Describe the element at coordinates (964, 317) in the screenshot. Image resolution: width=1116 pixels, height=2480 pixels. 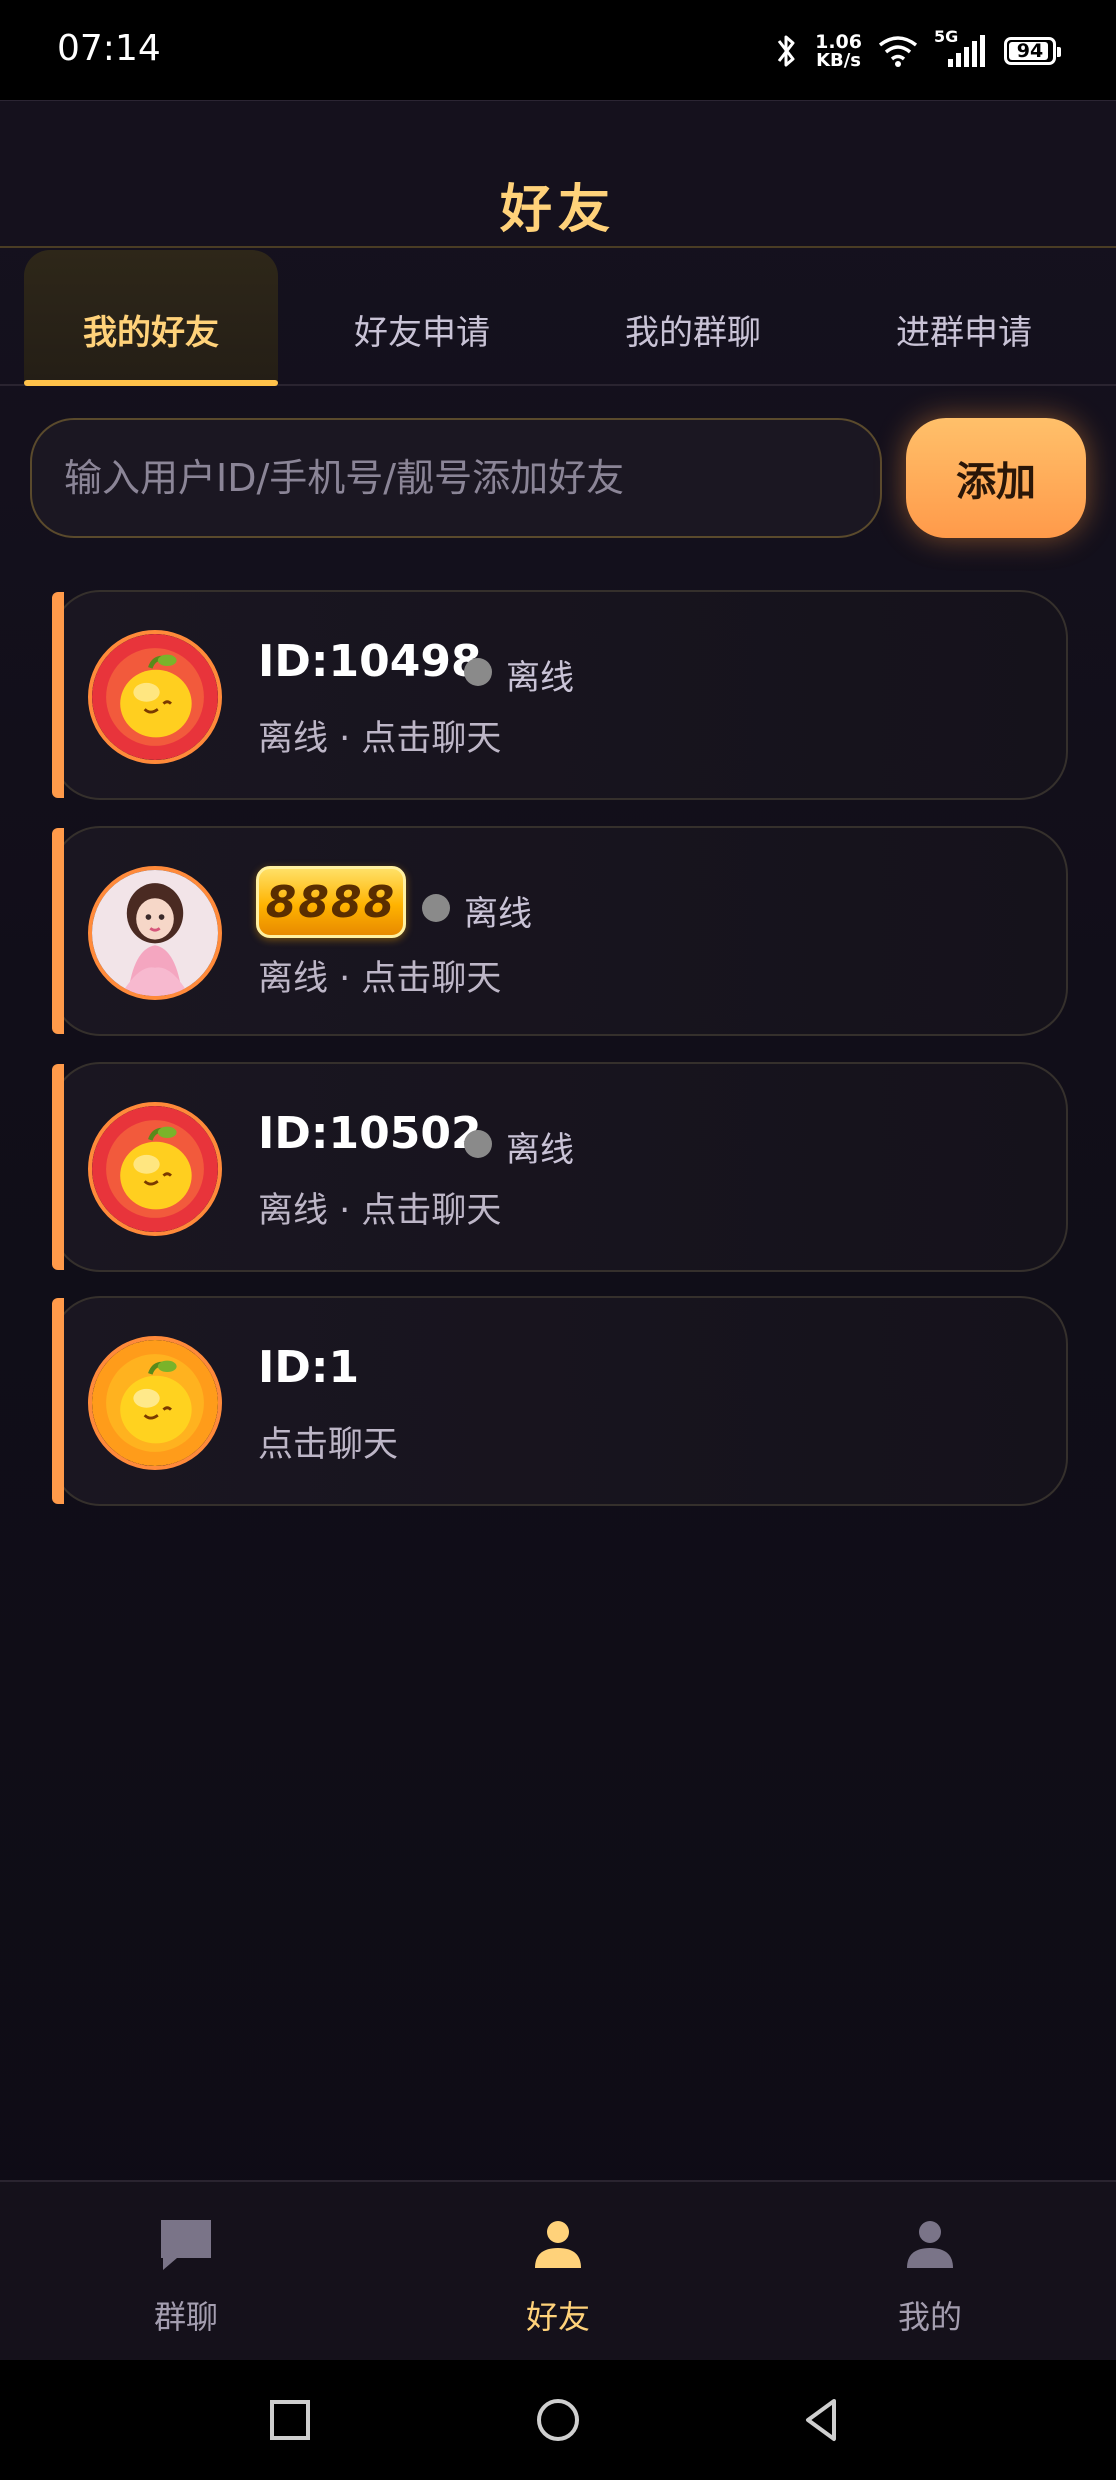
I see `tab-group-requests: 进群申请` at that location.